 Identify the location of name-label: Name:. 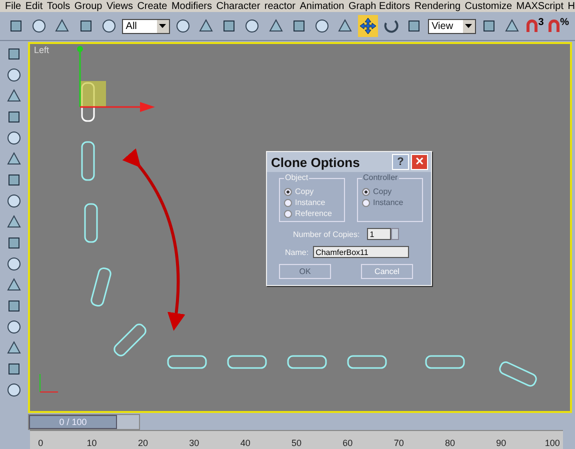
(297, 252).